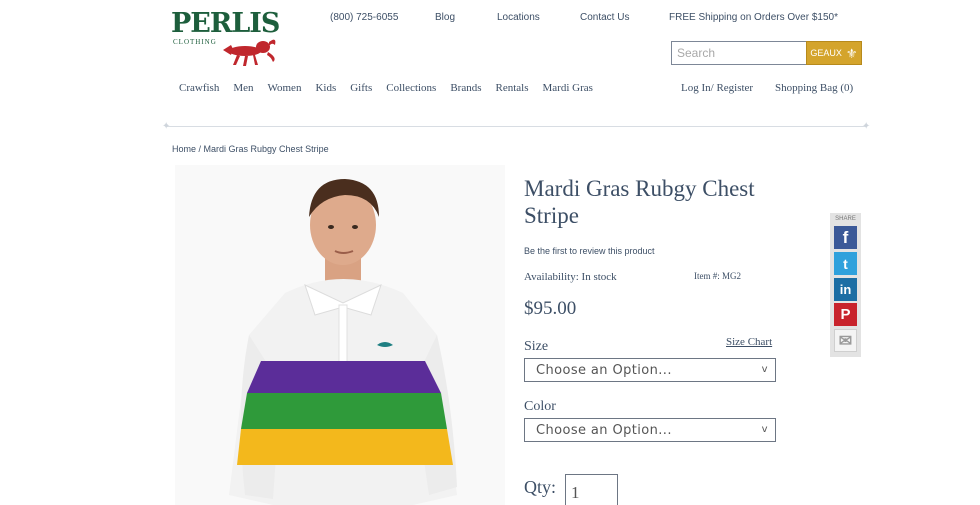 This screenshot has height=505, width=980. I want to click on locations-link: Locations, so click(518, 17).